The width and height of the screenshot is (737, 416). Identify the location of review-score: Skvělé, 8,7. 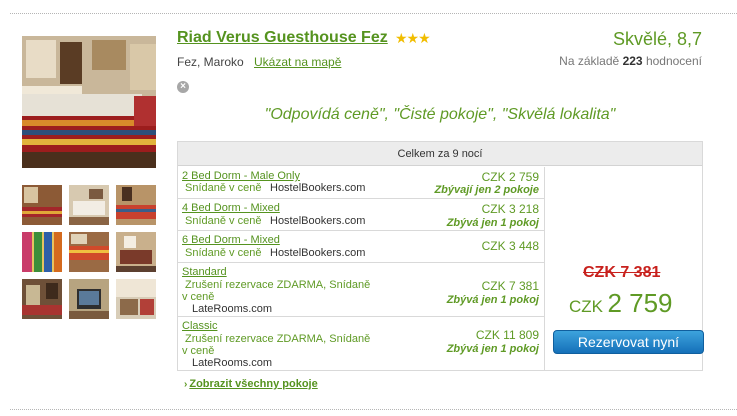
(657, 39).